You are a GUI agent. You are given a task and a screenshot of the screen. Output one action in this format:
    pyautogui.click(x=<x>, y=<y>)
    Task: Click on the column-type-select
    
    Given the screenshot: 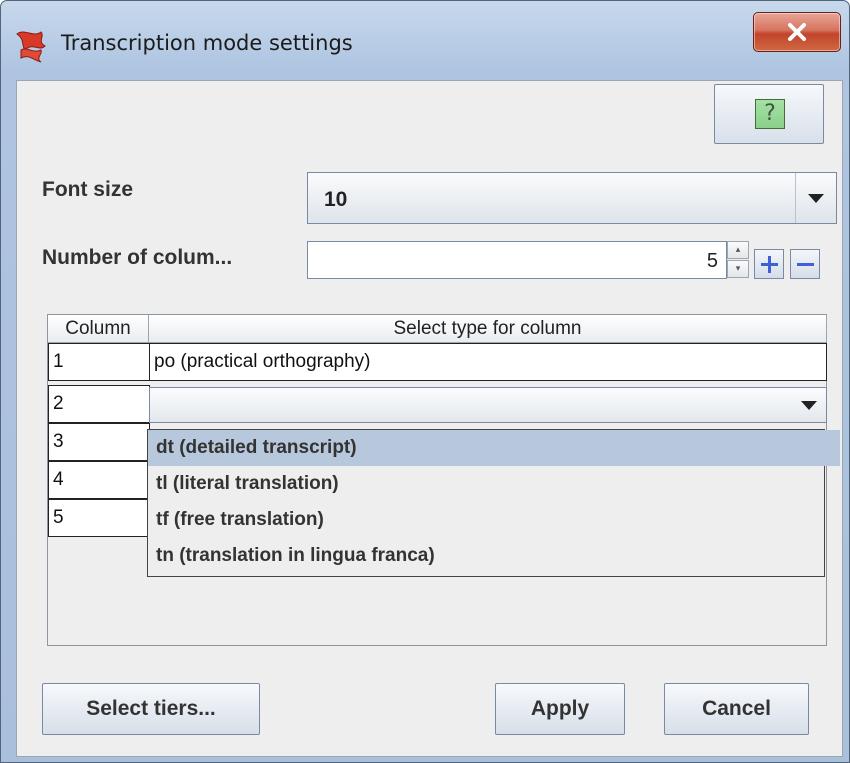 What is the action you would take?
    pyautogui.click(x=488, y=405)
    